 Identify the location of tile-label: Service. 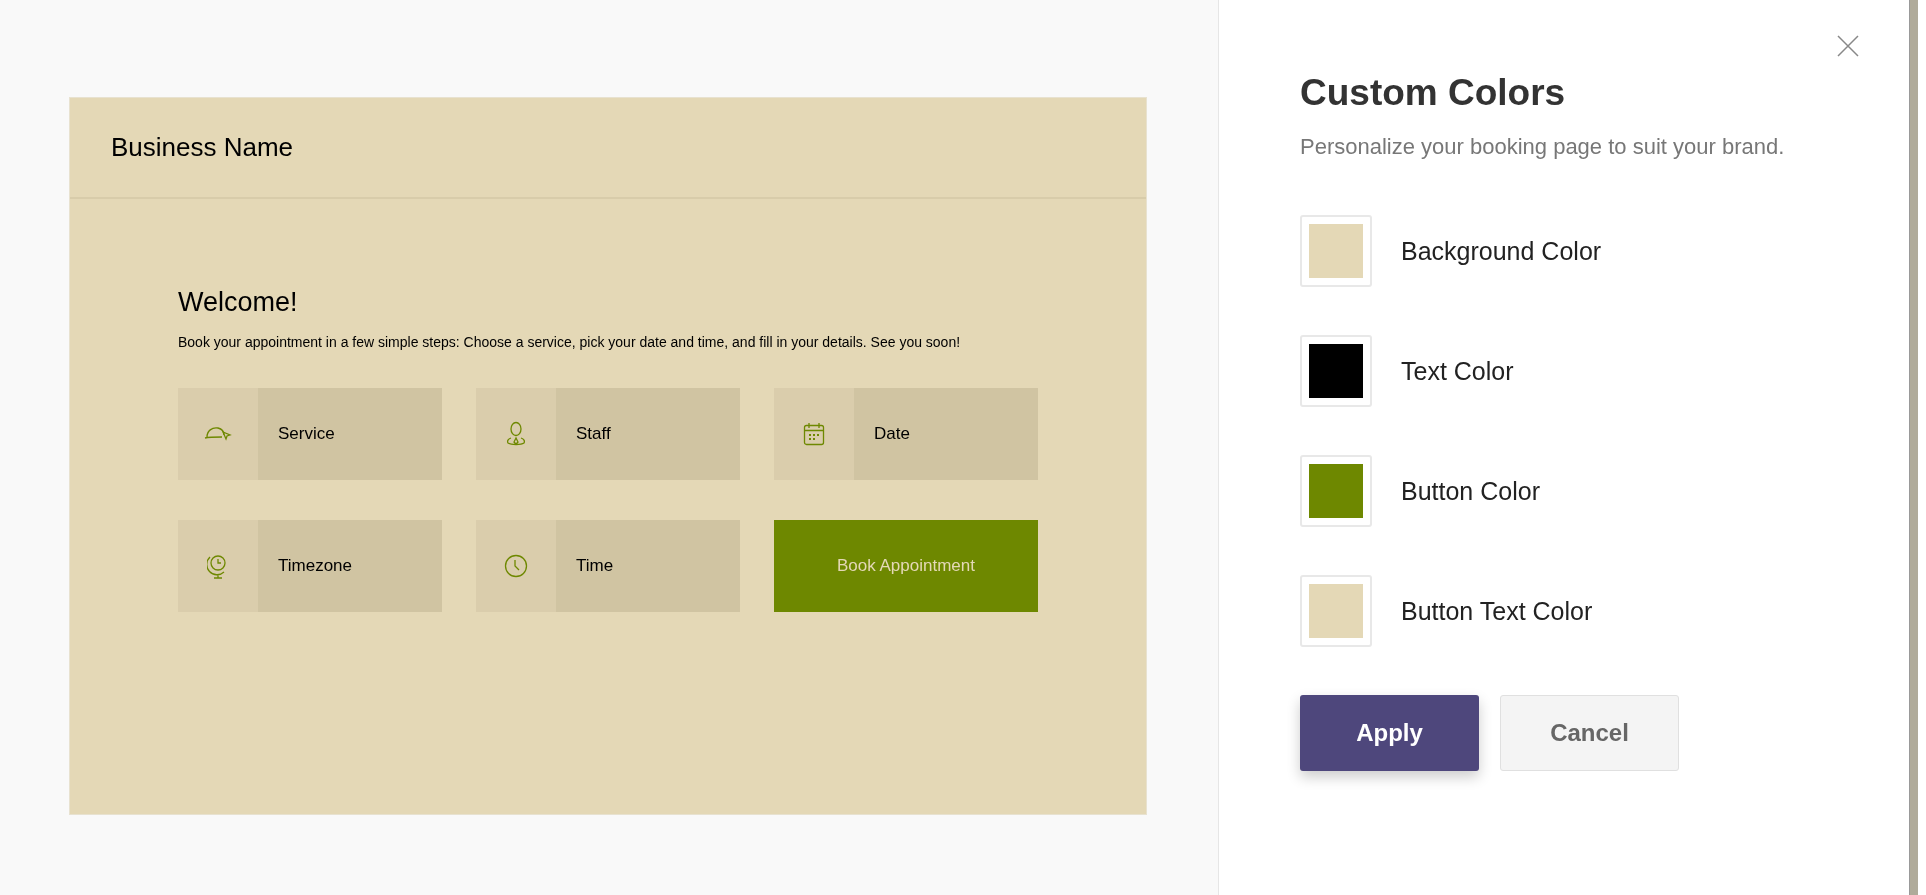
(306, 434).